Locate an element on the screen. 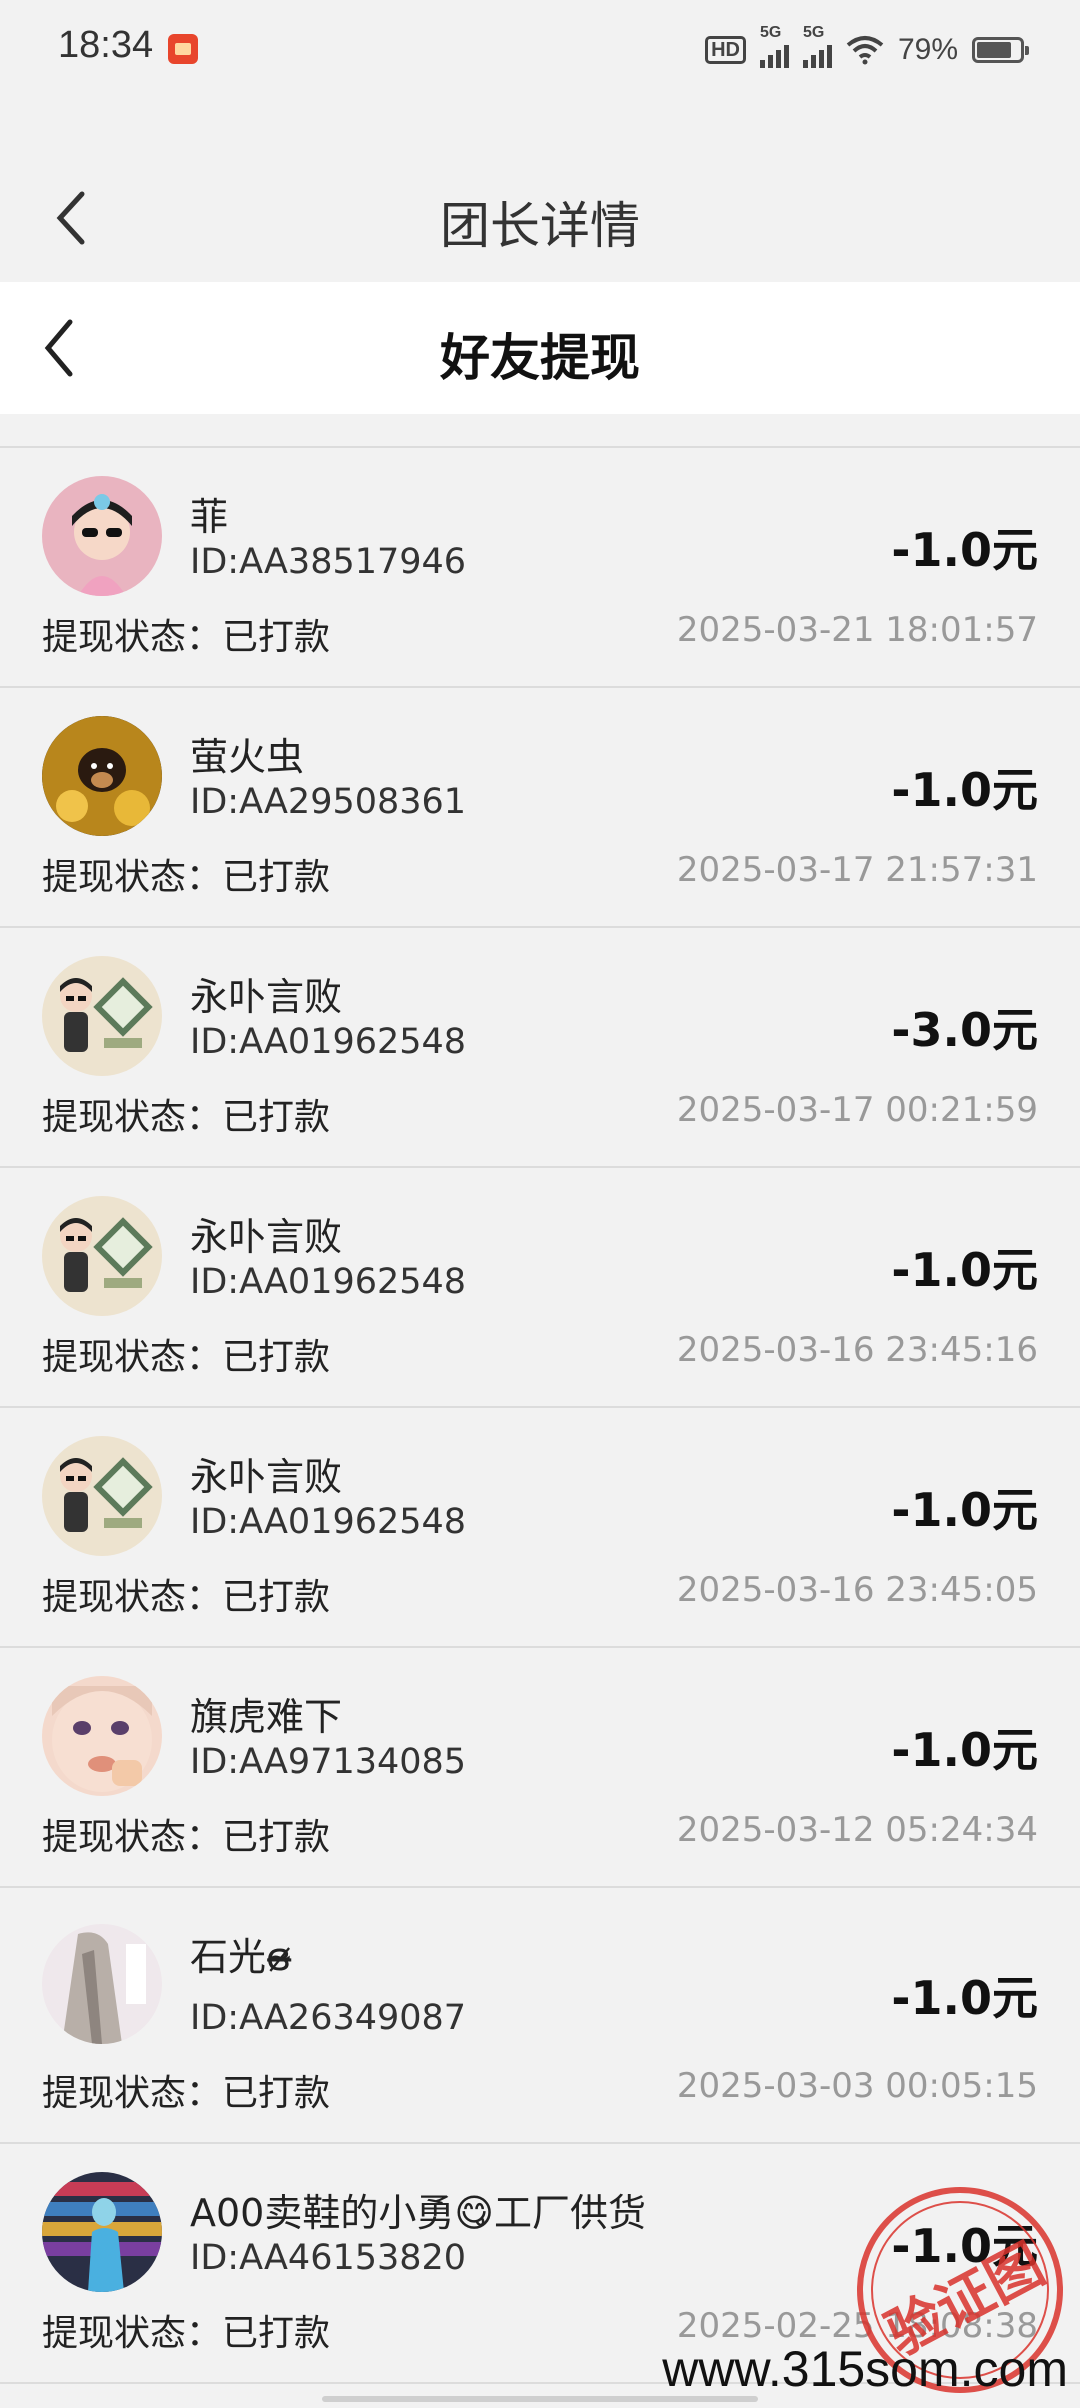 Image resolution: width=1080 pixels, height=2408 pixels. friend-id: ID:AA38517946 is located at coordinates (328, 562).